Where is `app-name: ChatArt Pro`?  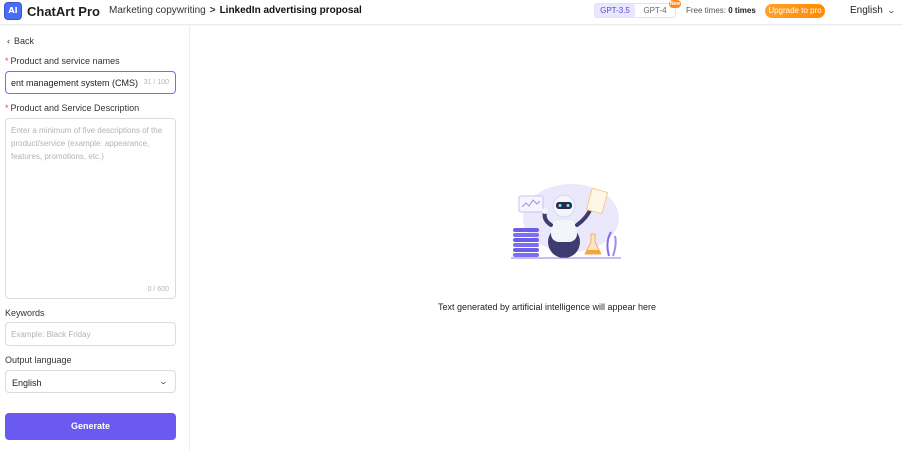 app-name: ChatArt Pro is located at coordinates (63, 11).